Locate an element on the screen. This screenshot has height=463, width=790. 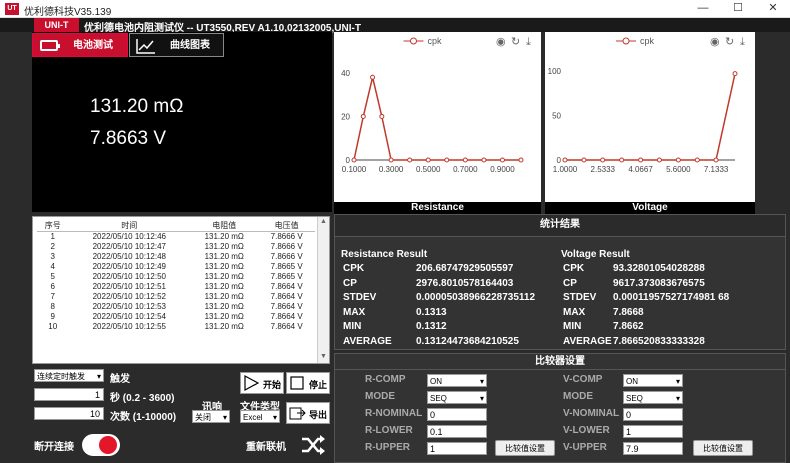
stop-button: 停止 is located at coordinates (308, 383).